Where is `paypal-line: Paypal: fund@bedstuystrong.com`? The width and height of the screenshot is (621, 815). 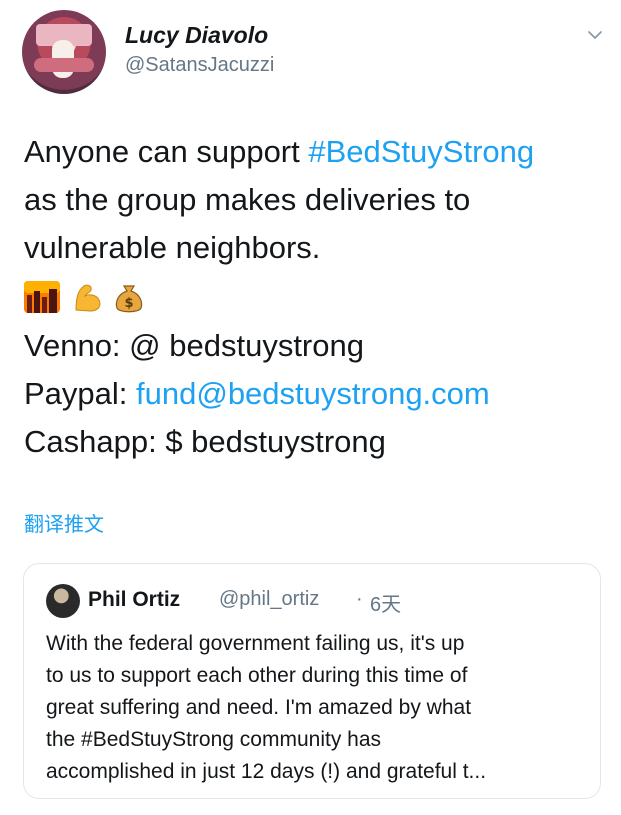 paypal-line: Paypal: fund@bedstuystrong.com is located at coordinates (311, 394).